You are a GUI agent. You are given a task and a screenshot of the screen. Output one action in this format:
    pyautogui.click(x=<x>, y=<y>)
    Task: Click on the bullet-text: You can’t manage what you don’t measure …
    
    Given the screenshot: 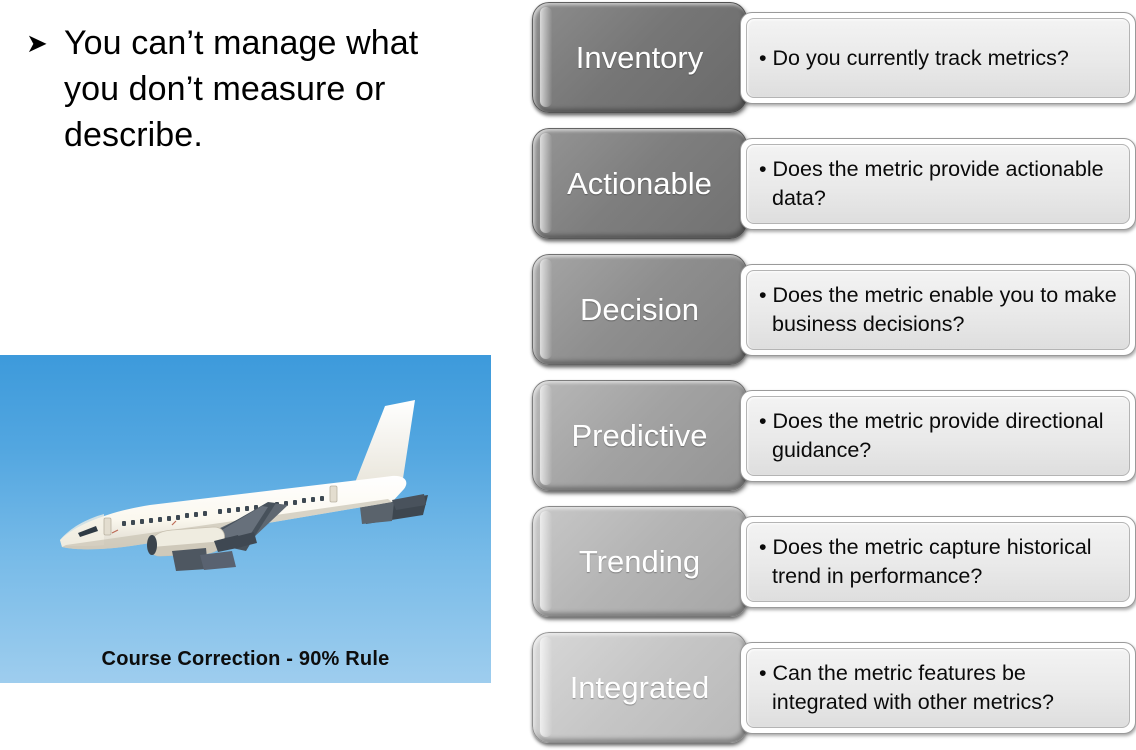 What is the action you would take?
    pyautogui.click(x=241, y=89)
    